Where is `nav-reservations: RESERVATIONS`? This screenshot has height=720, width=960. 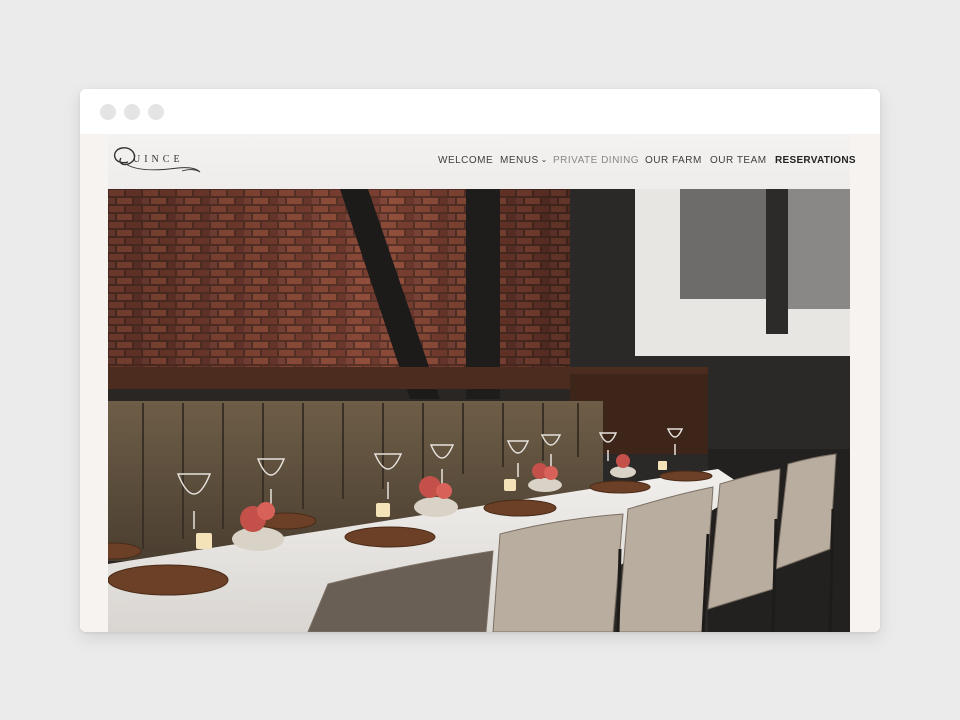 nav-reservations: RESERVATIONS is located at coordinates (815, 162).